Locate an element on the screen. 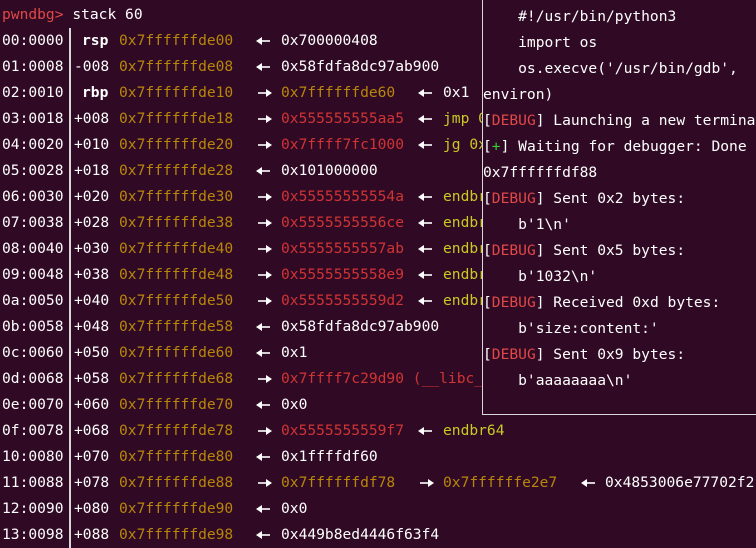 The height and width of the screenshot is (548, 756). stack-address: 0x7ffffffde08 is located at coordinates (176, 66).